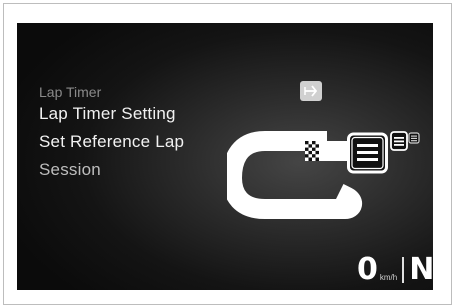 This screenshot has width=455, height=308. Describe the element at coordinates (111, 145) in the screenshot. I see `menu-item-set-reference-lap: Set Reference Lap` at that location.